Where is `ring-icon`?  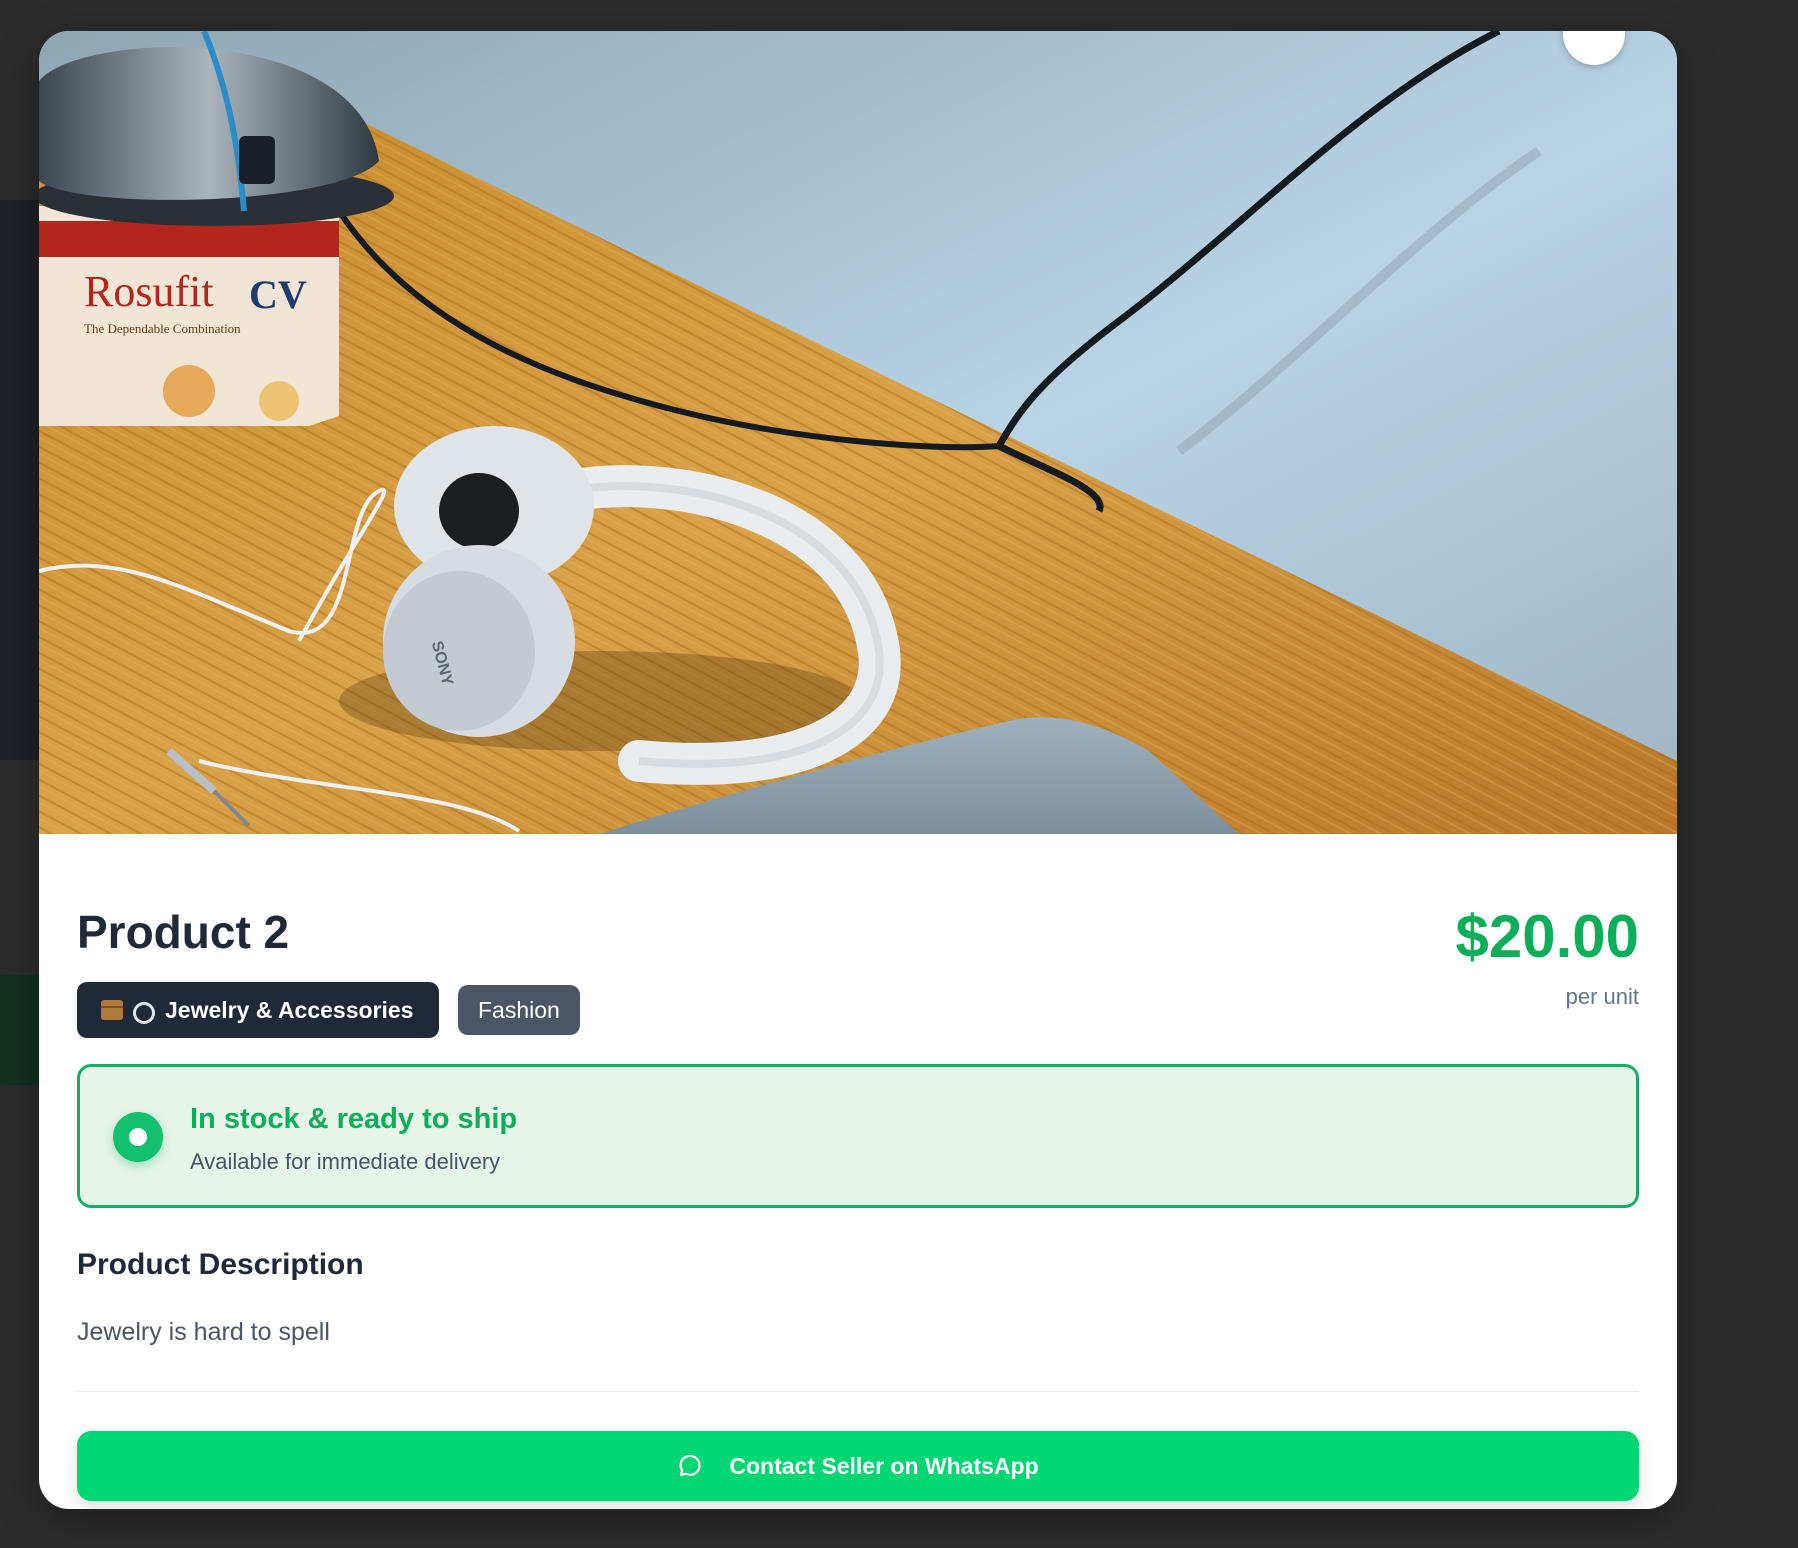
ring-icon is located at coordinates (144, 1013).